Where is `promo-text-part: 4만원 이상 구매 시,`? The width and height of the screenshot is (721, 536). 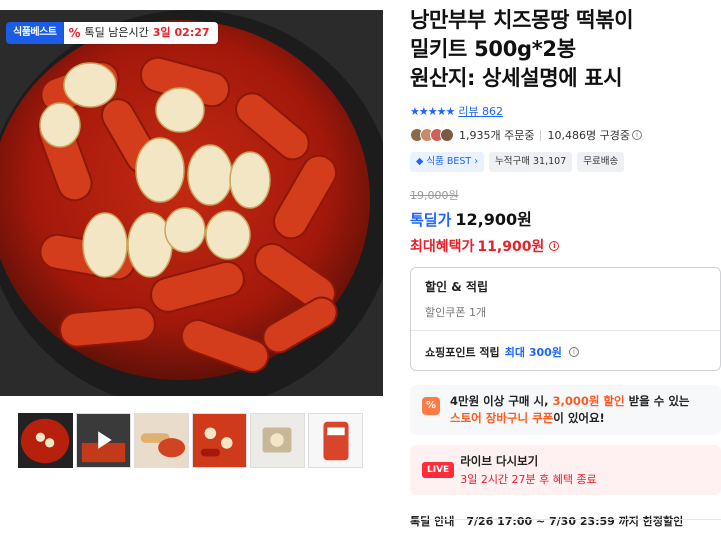 promo-text-part: 4만원 이상 구매 시, is located at coordinates (501, 401).